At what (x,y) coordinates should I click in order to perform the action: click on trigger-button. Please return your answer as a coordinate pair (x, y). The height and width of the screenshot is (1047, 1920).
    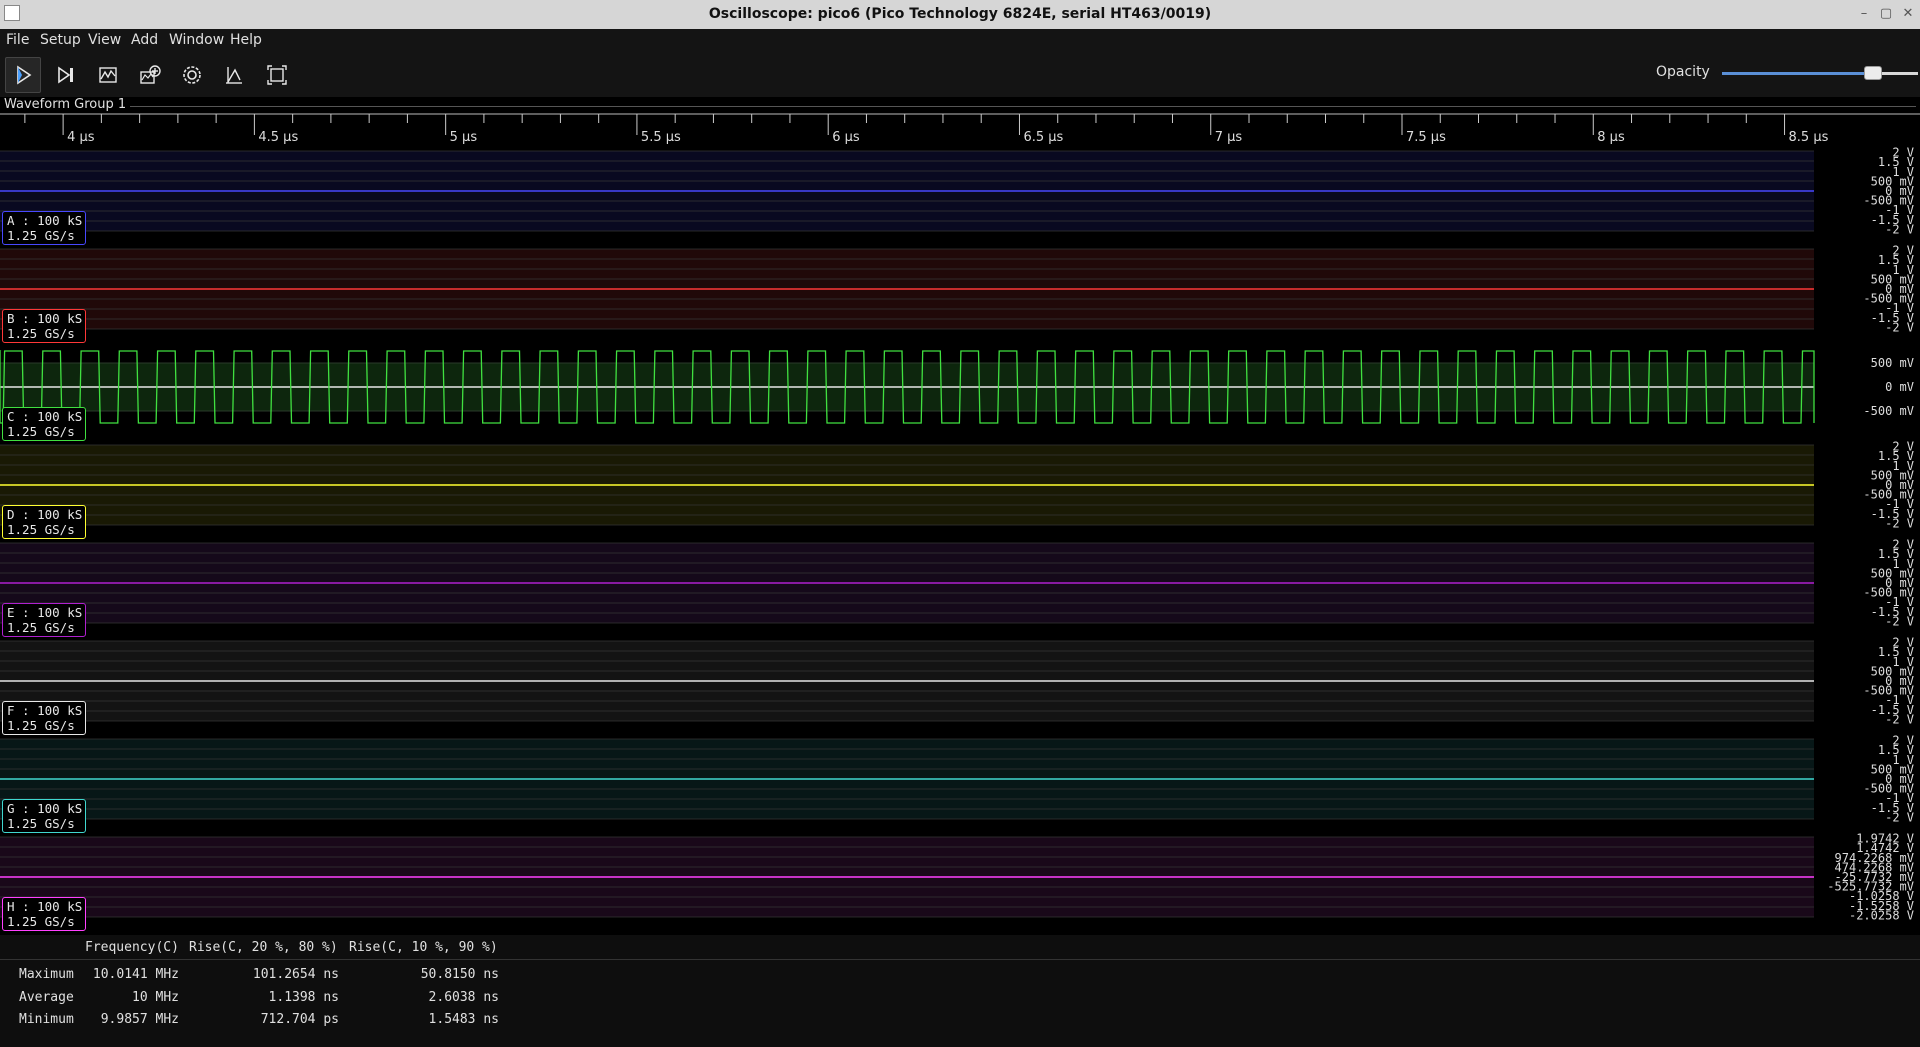
    Looking at the image, I should click on (234, 75).